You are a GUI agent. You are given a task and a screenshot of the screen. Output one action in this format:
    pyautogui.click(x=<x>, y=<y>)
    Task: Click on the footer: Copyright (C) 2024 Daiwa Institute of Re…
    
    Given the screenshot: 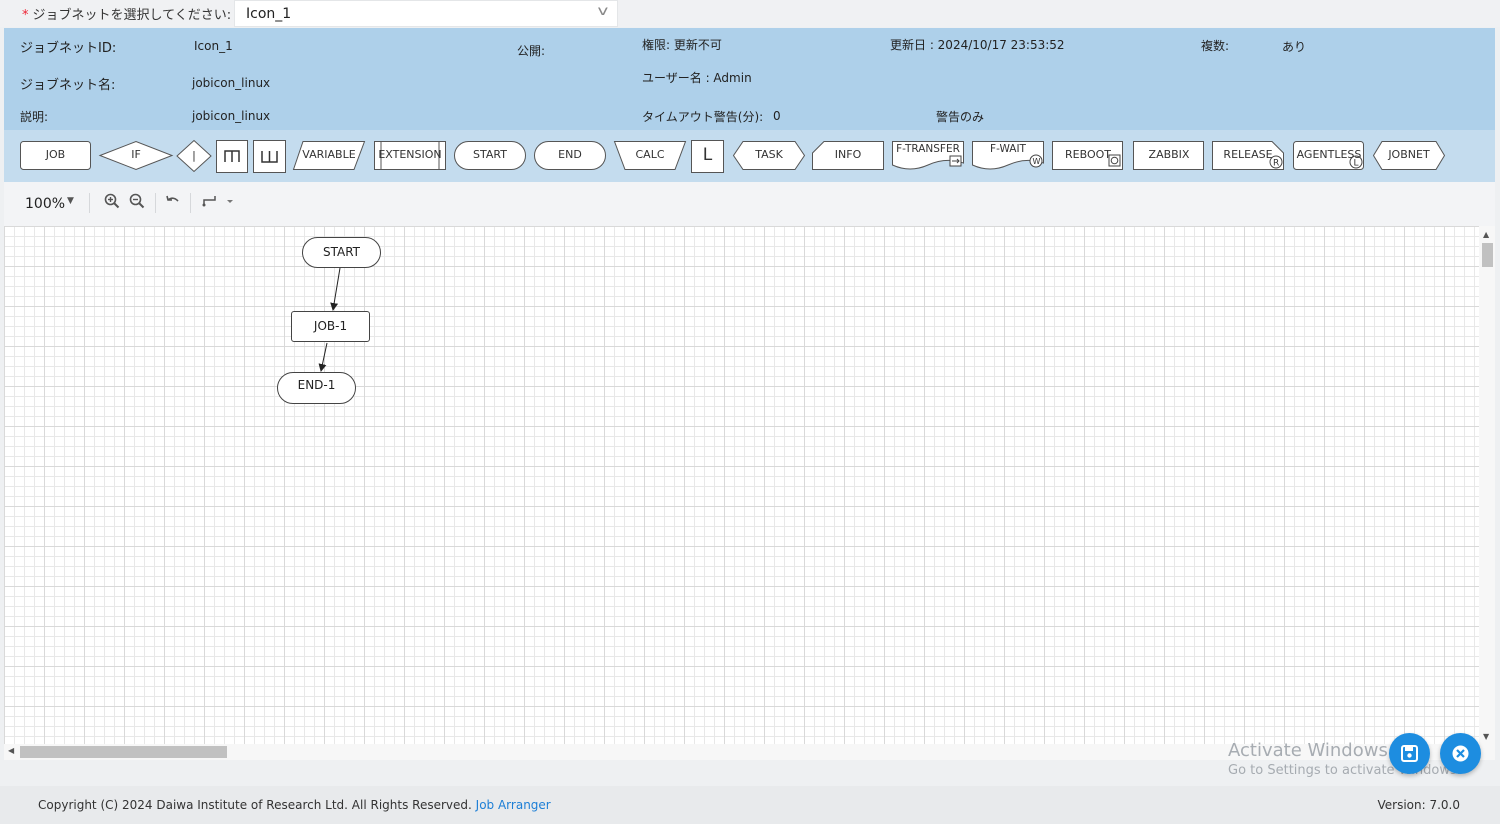 What is the action you would take?
    pyautogui.click(x=750, y=805)
    